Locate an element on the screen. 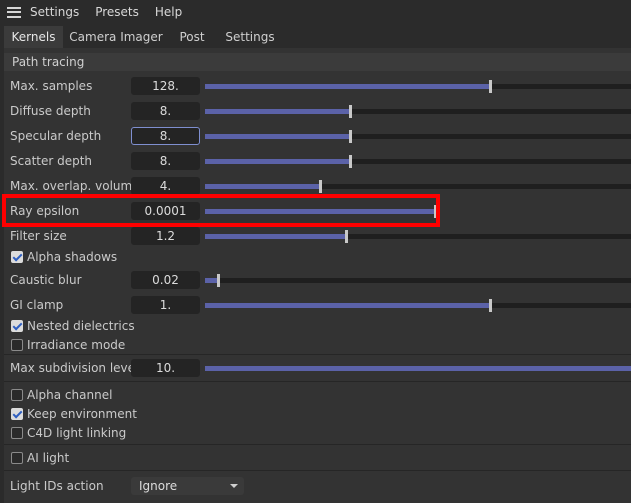 The height and width of the screenshot is (503, 631). filter-size-slider is located at coordinates (418, 236).